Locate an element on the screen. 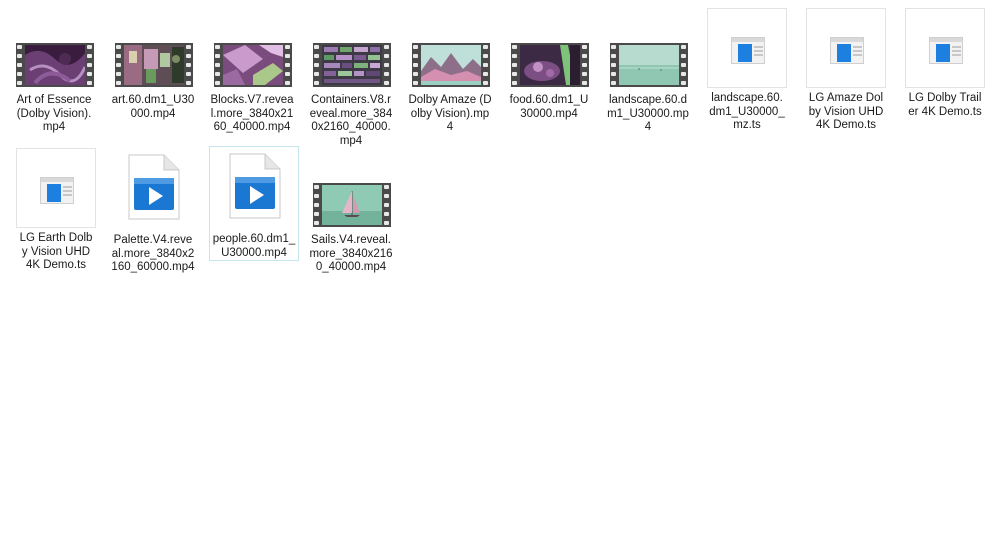 The height and width of the screenshot is (547, 1000). file-name-label: Sails.V4.reveal.more_3840x2160_40000.mp4 is located at coordinates (351, 253).